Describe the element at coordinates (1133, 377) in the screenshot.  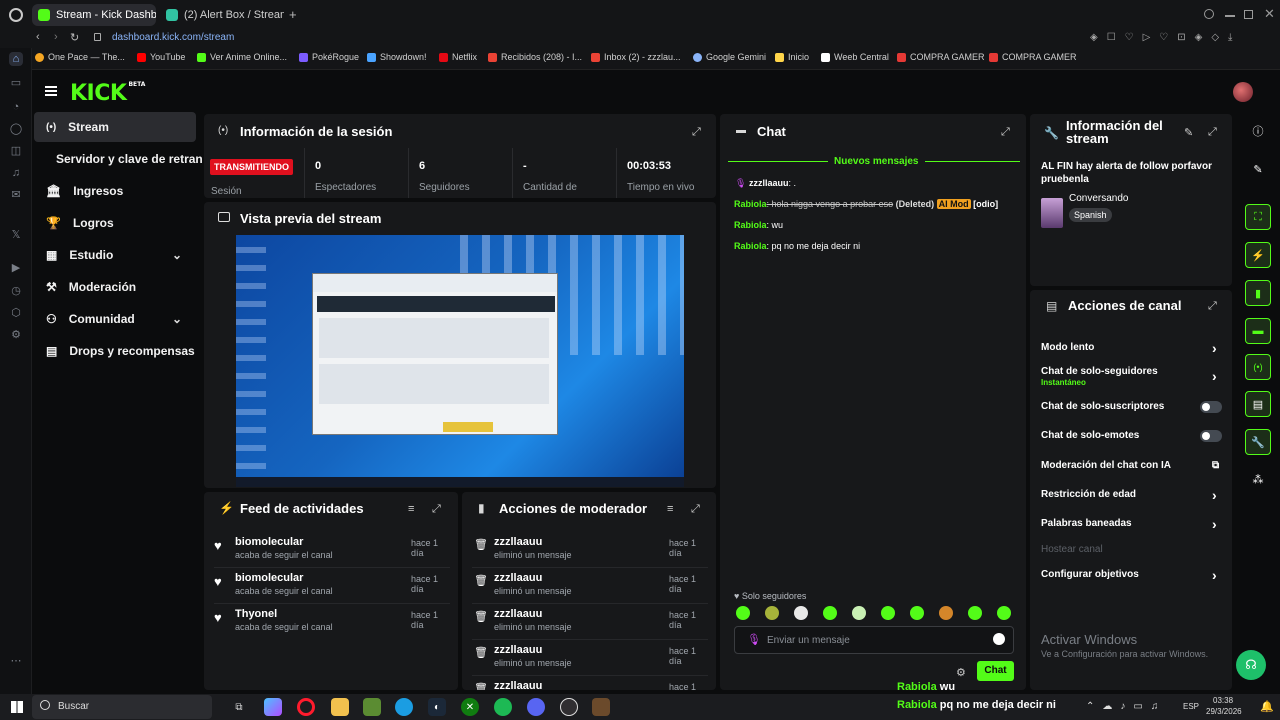
I see `action-followers-only: Chat de solo-seguidores Instantáneo ›` at that location.